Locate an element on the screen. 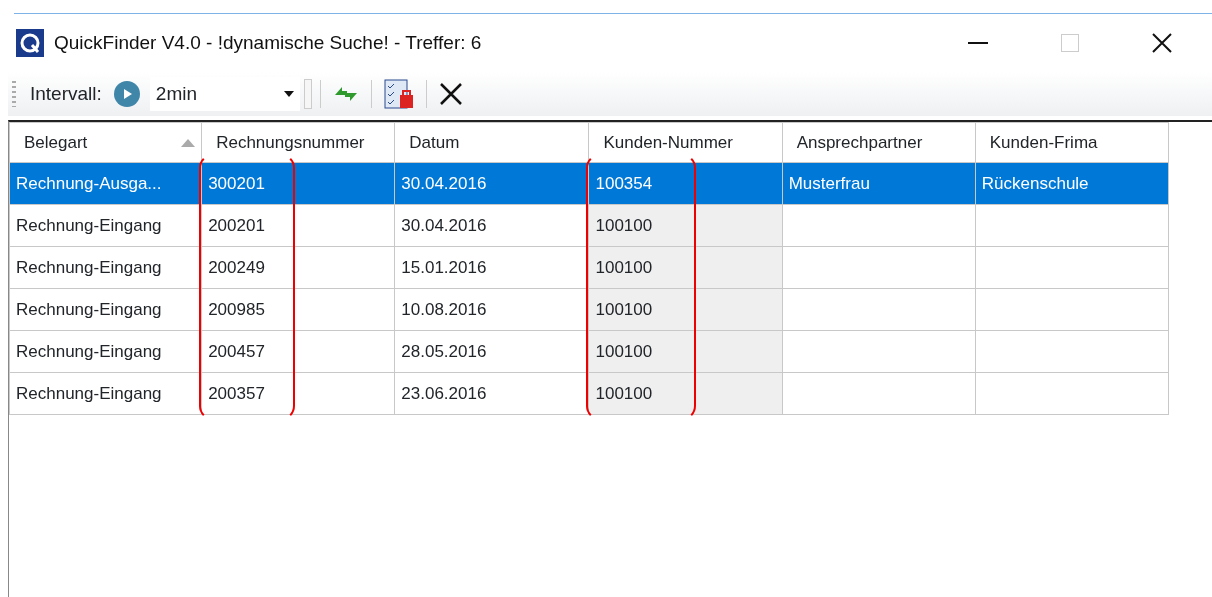 The height and width of the screenshot is (597, 1212). table-cell: 200201 is located at coordinates (298, 225).